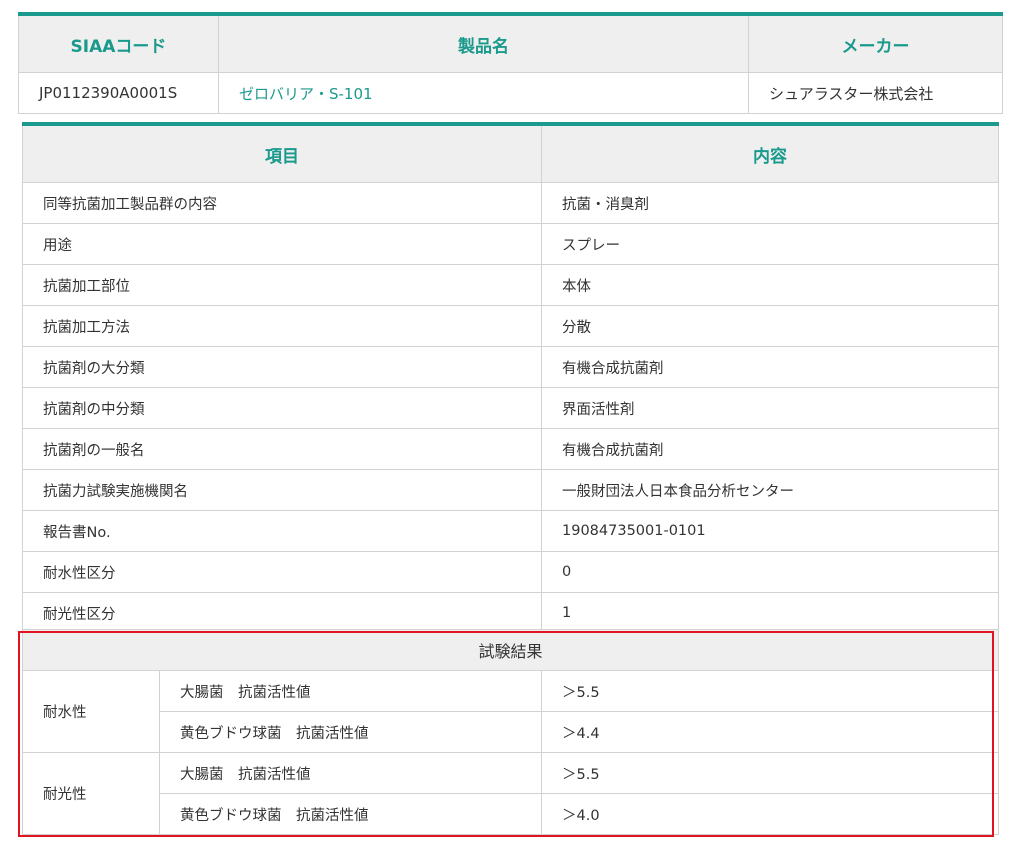 The height and width of the screenshot is (847, 1024). I want to click on result-value: ＞4.4, so click(770, 732).